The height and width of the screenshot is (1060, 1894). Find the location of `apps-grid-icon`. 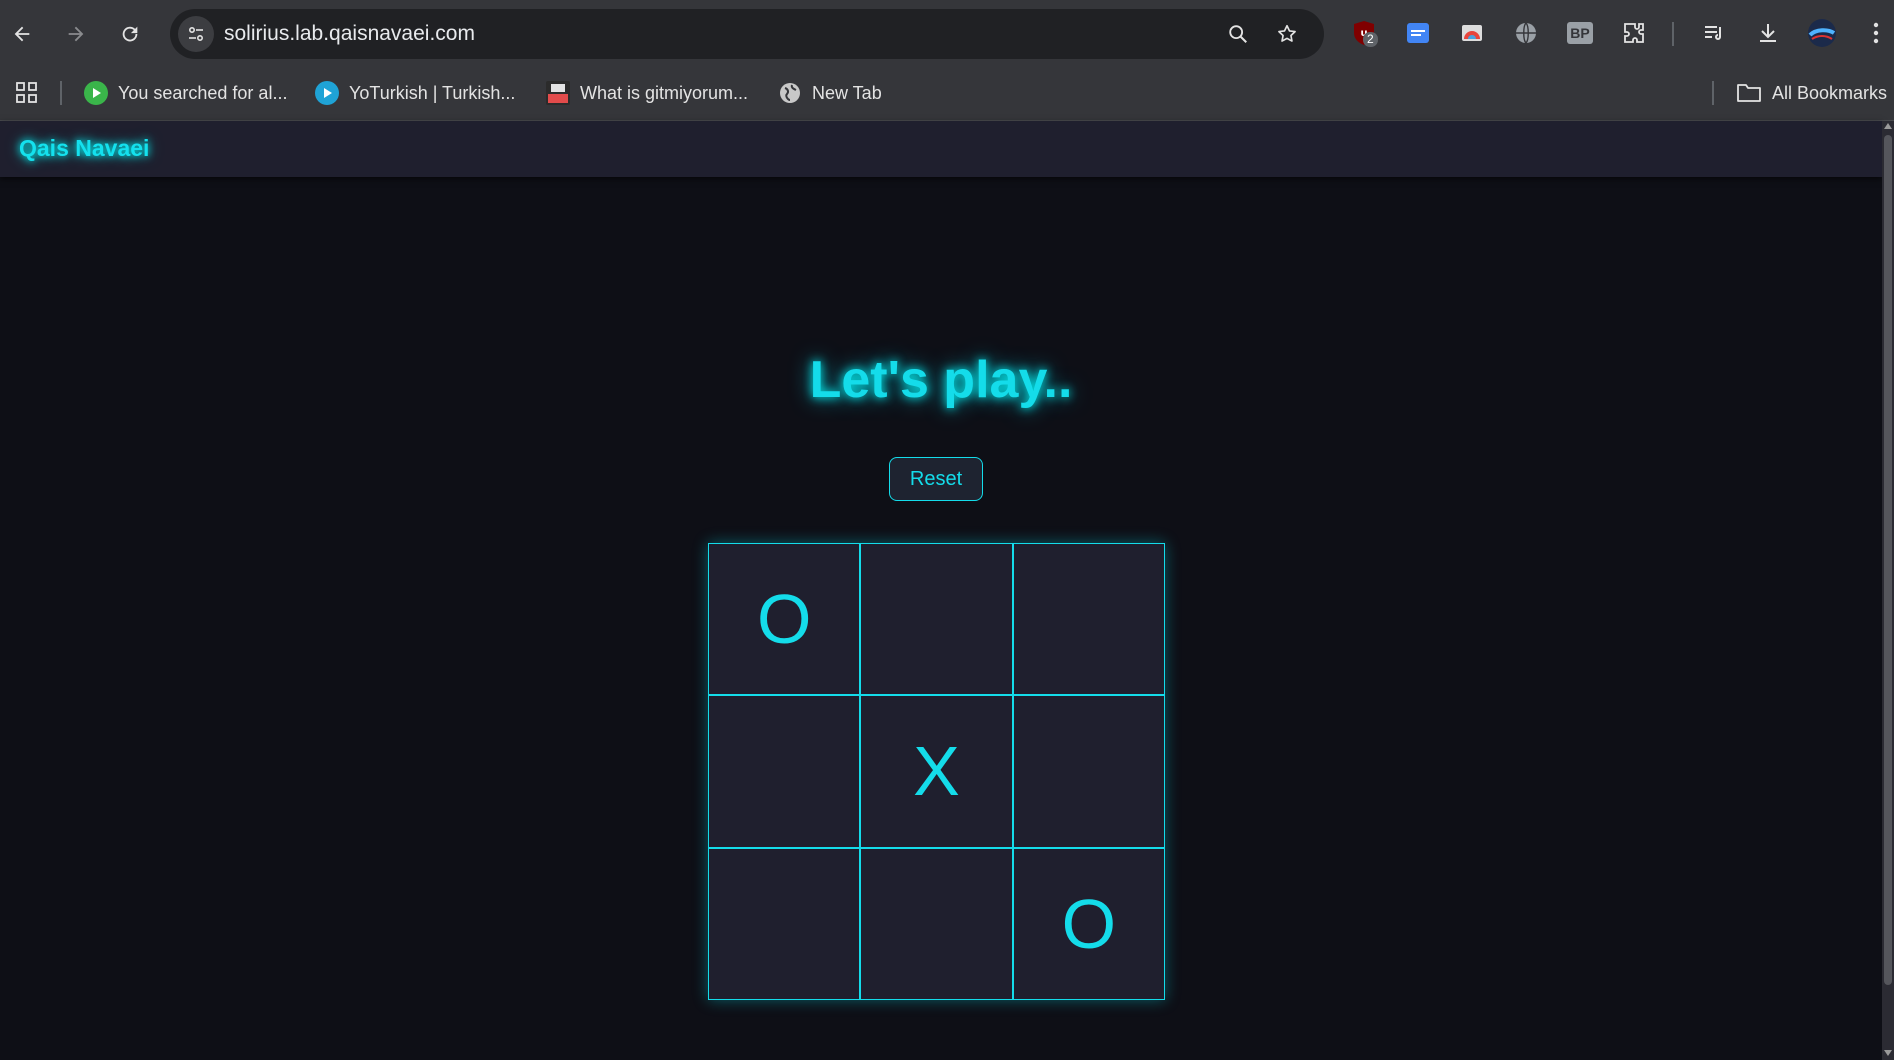

apps-grid-icon is located at coordinates (27, 93).